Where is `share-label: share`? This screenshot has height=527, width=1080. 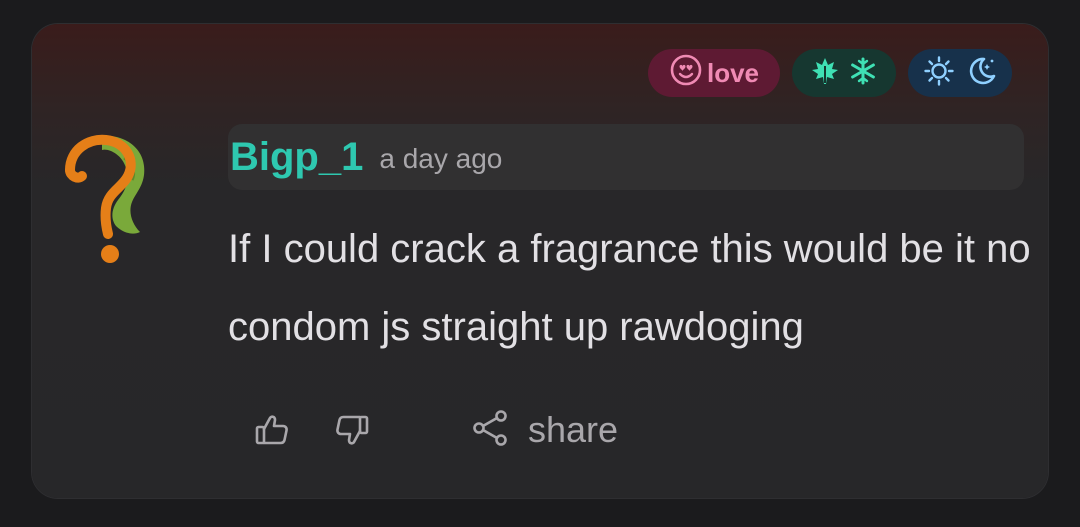 share-label: share is located at coordinates (573, 429).